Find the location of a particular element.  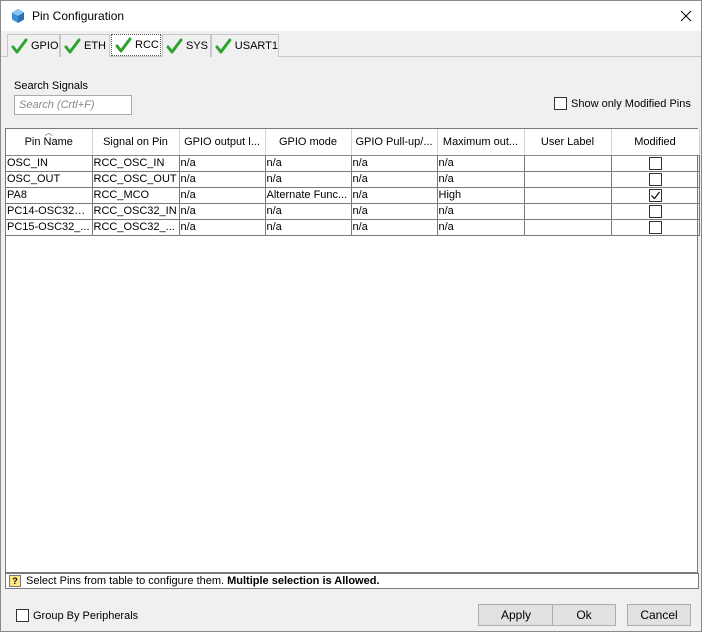

tab-label: ETH is located at coordinates (95, 46).